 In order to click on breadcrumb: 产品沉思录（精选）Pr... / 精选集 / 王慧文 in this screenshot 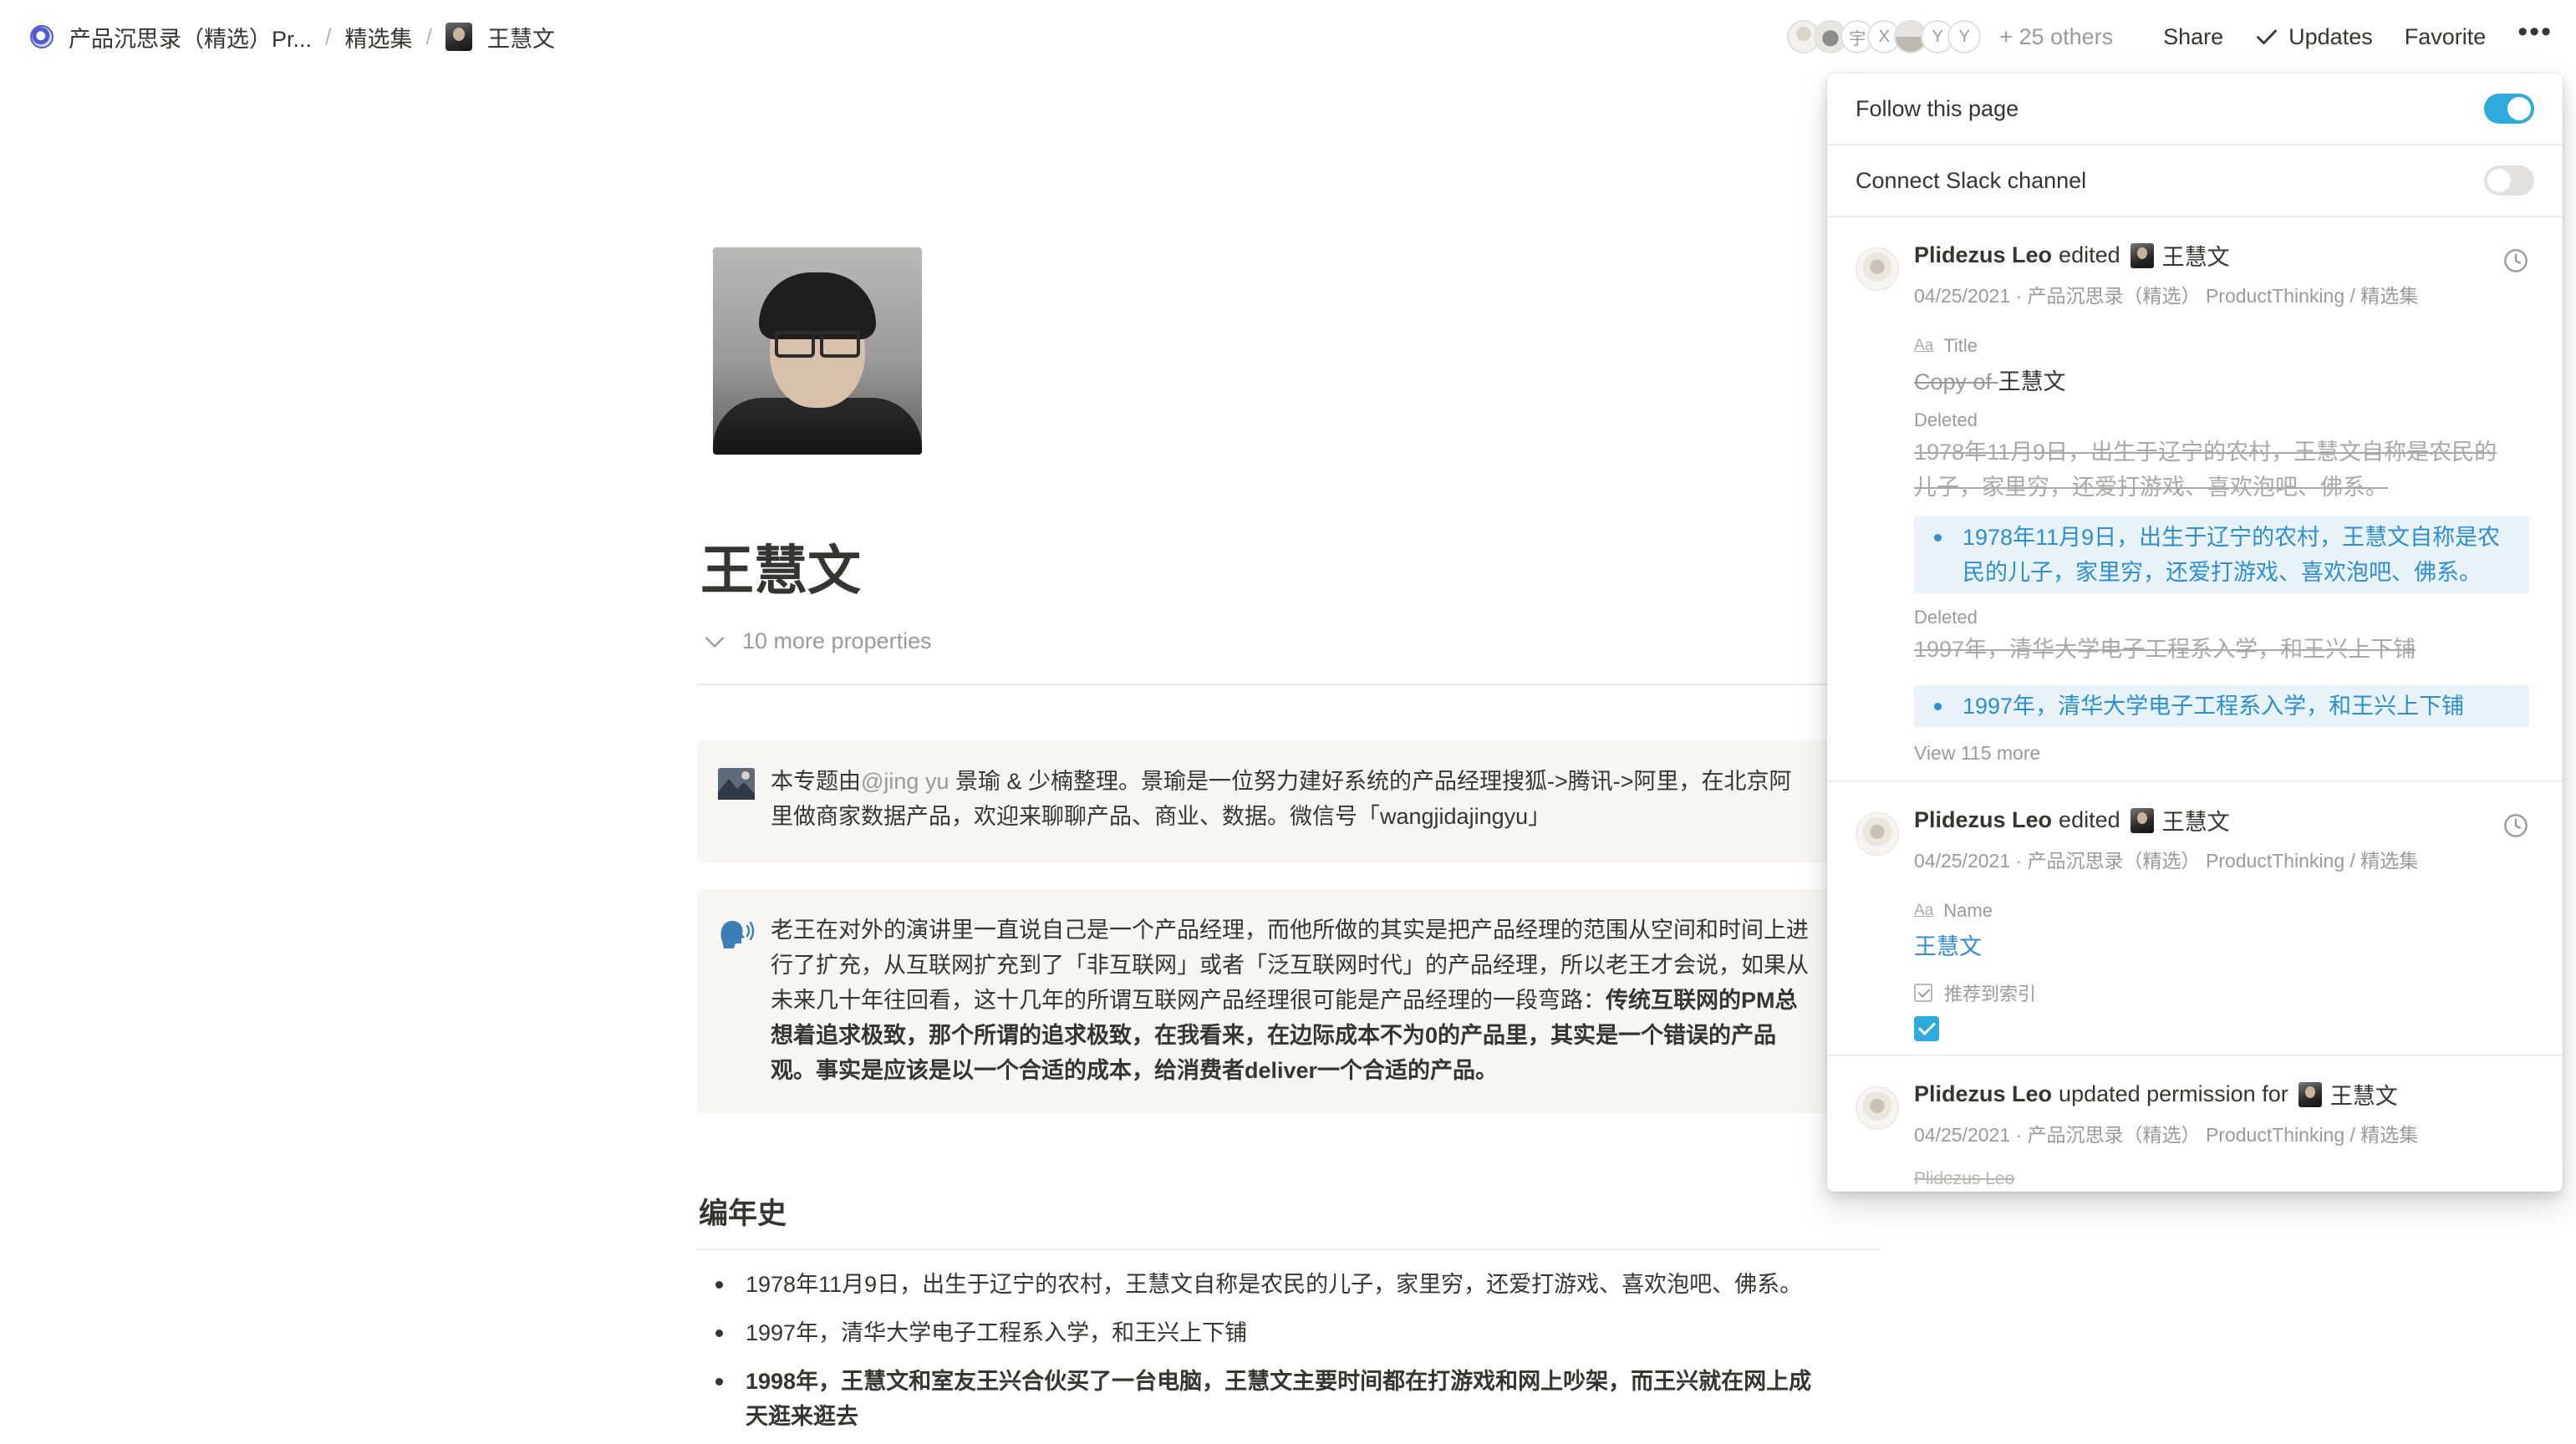, I will do `click(292, 37)`.